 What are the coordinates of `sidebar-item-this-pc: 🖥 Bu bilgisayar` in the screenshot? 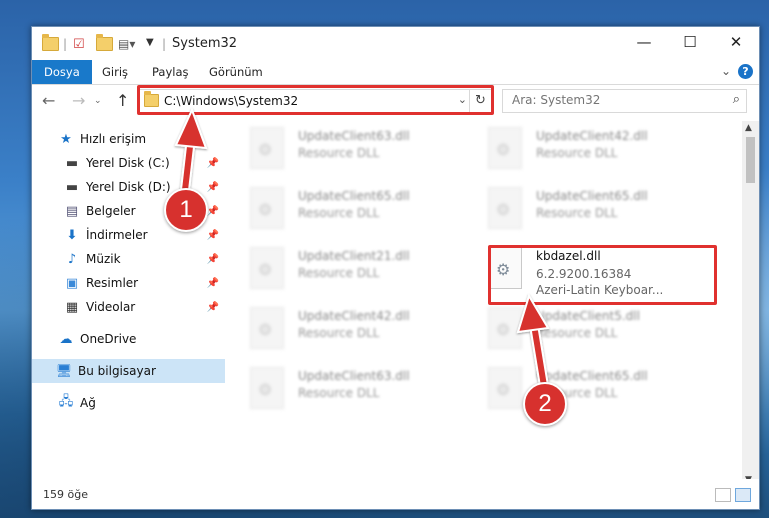 It's located at (128, 371).